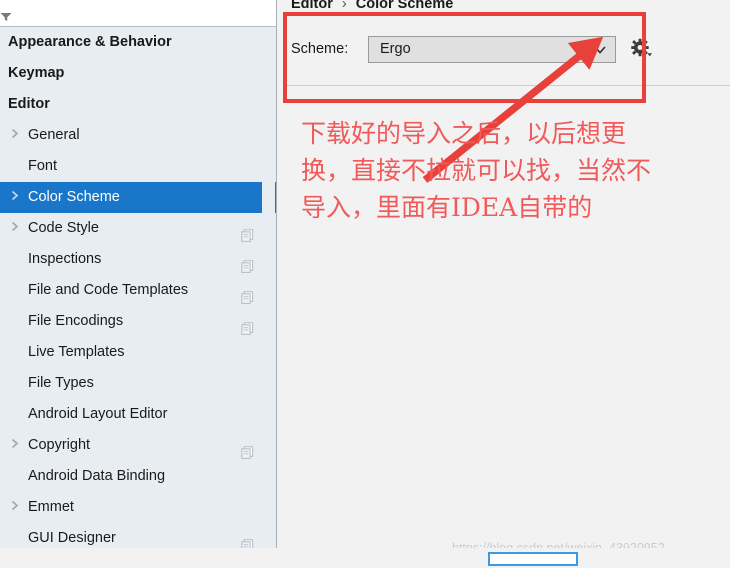  What do you see at coordinates (404, 6) in the screenshot?
I see `breadcrumb-current: Color Scheme` at bounding box center [404, 6].